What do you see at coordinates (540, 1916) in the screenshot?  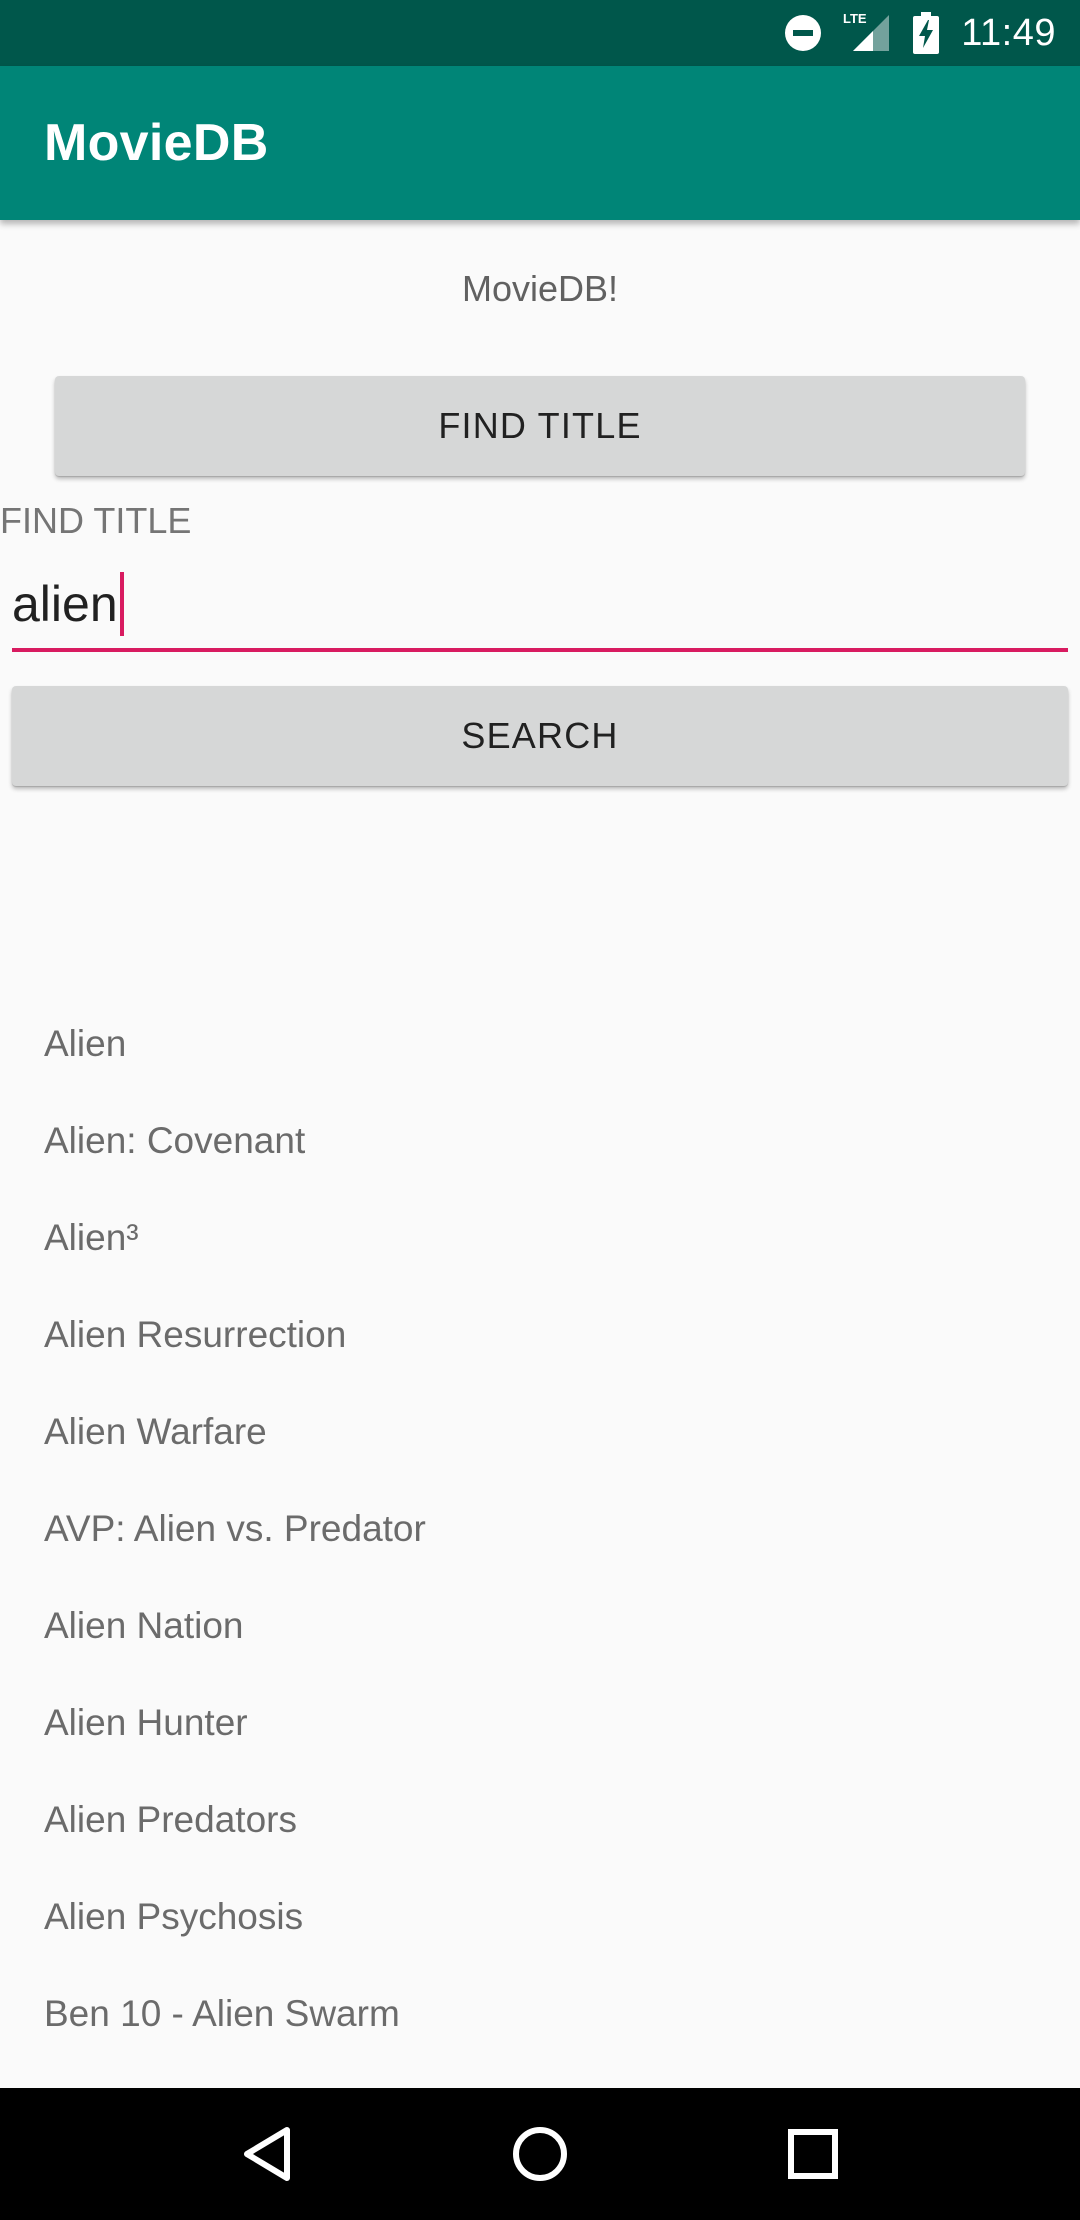 I see `list-item: Alien Psychosis` at bounding box center [540, 1916].